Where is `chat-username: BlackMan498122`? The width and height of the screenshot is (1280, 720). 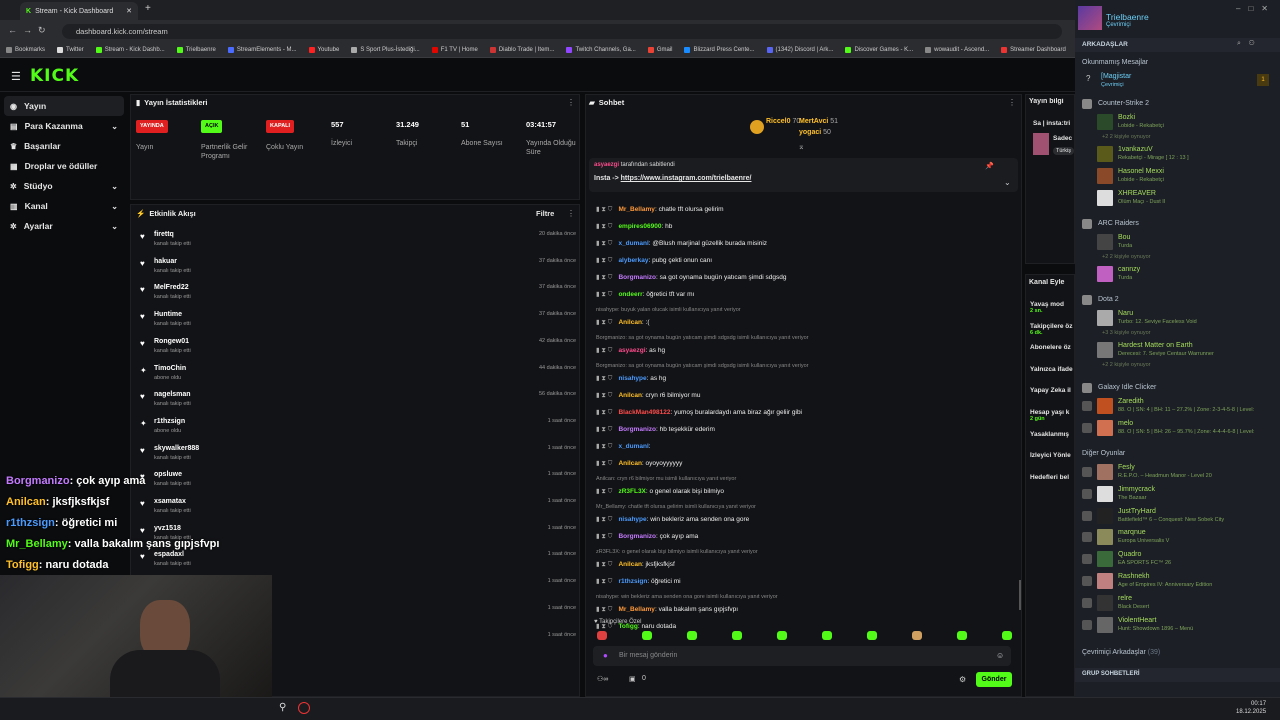 chat-username: BlackMan498122 is located at coordinates (644, 412).